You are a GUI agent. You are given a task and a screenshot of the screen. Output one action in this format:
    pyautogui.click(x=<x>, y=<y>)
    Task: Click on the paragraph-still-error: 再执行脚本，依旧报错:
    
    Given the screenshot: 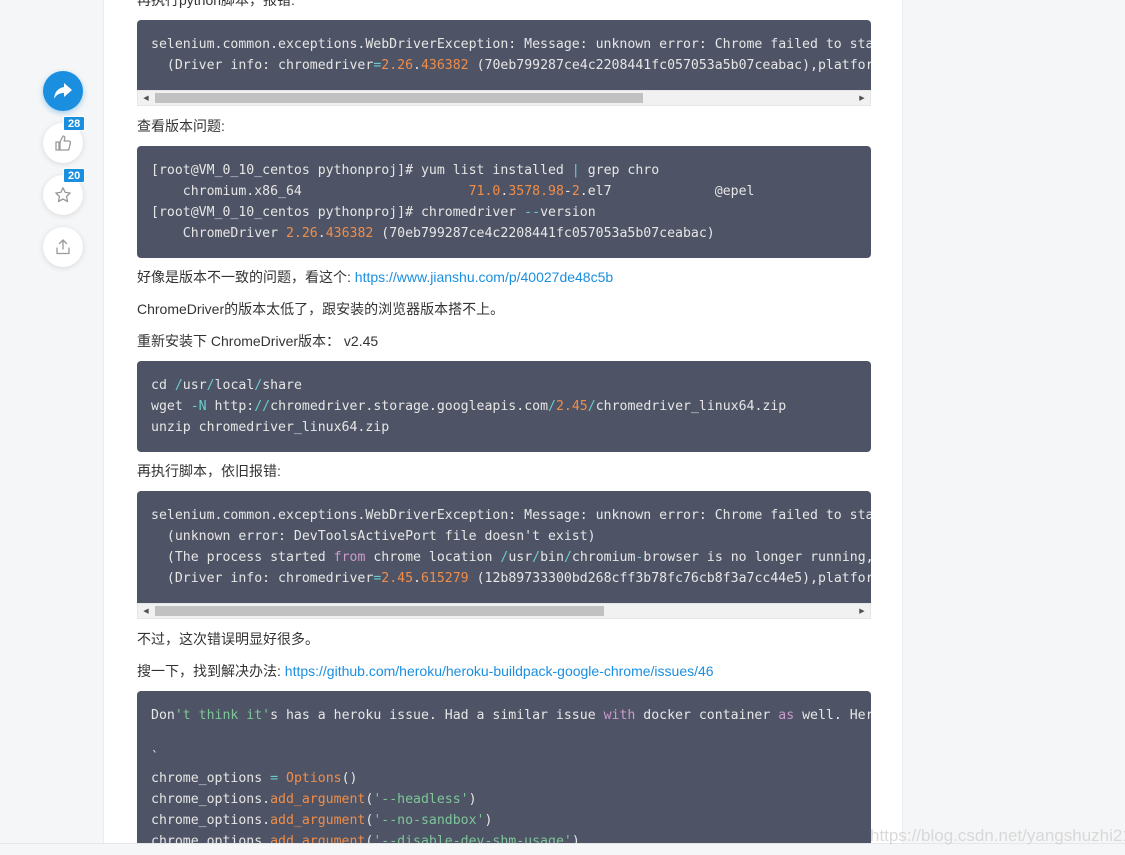 What is the action you would take?
    pyautogui.click(x=209, y=471)
    